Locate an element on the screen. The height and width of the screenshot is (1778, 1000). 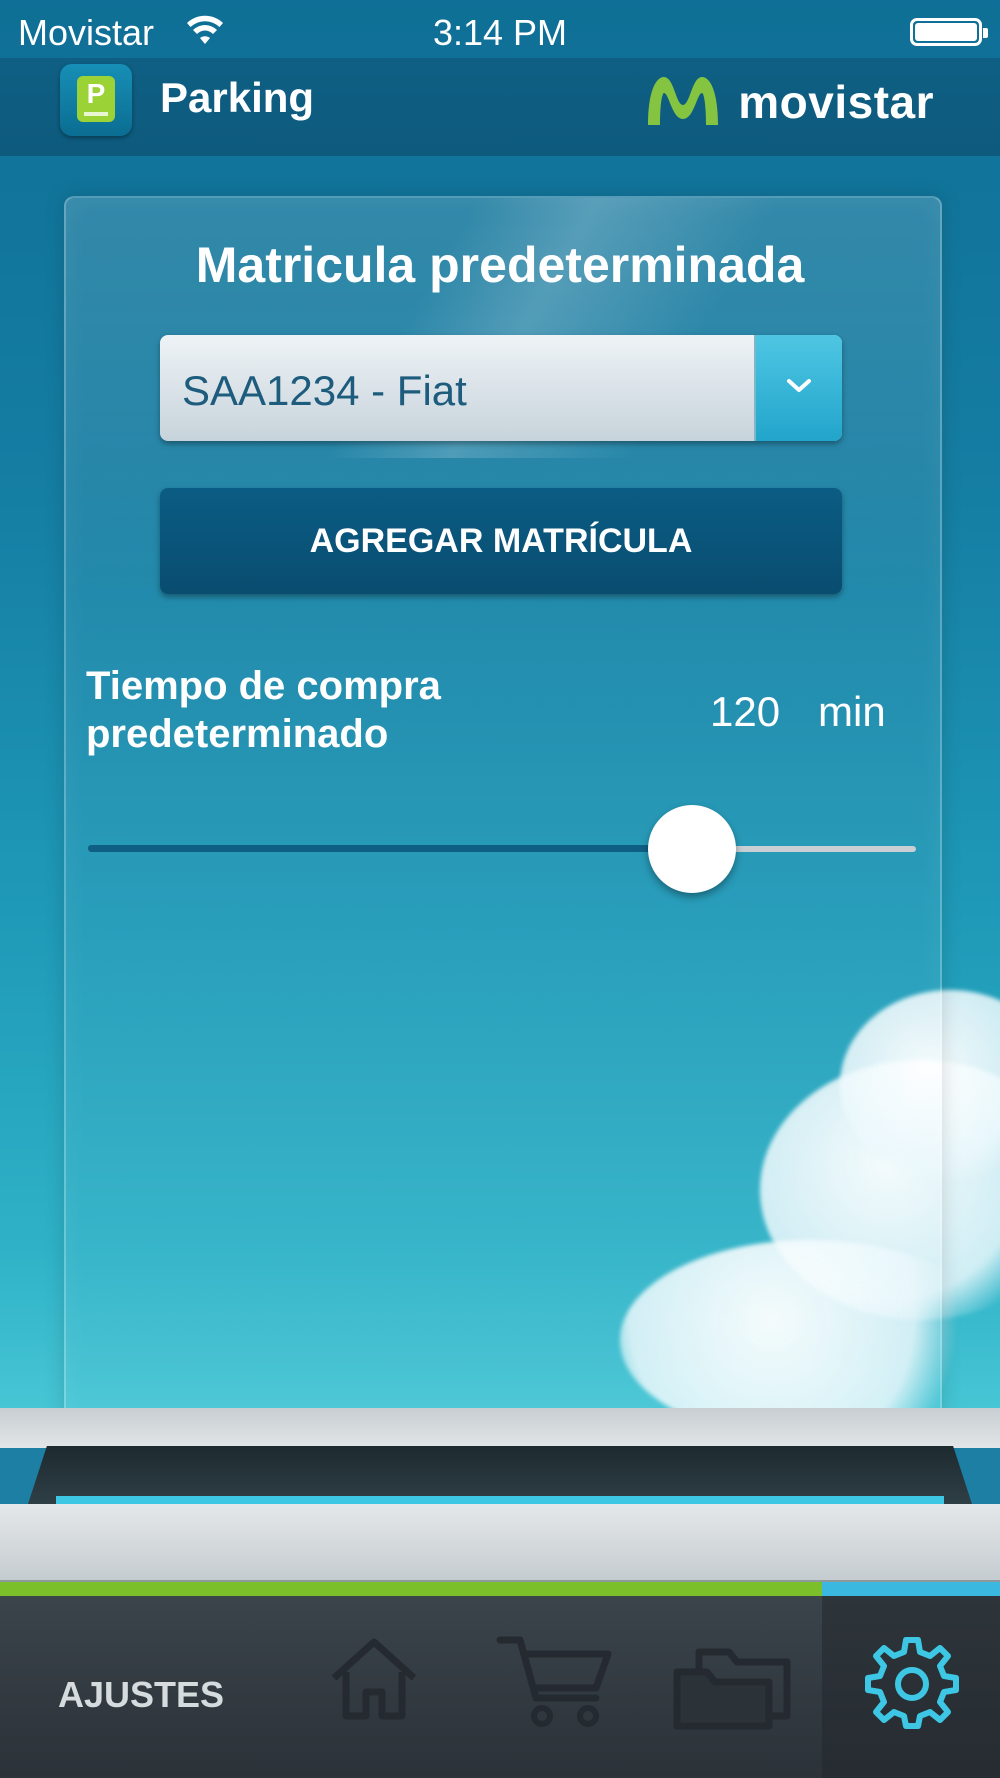
parking-app-icon: P is located at coordinates (96, 100).